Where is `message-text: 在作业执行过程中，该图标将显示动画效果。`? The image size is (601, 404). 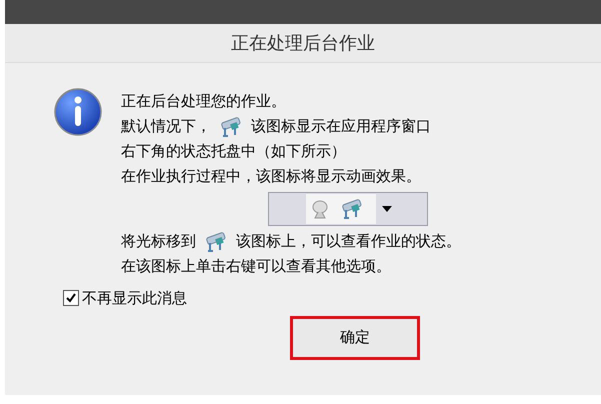 message-text: 在作业执行过程中，该图标将显示动画效果。 is located at coordinates (271, 176).